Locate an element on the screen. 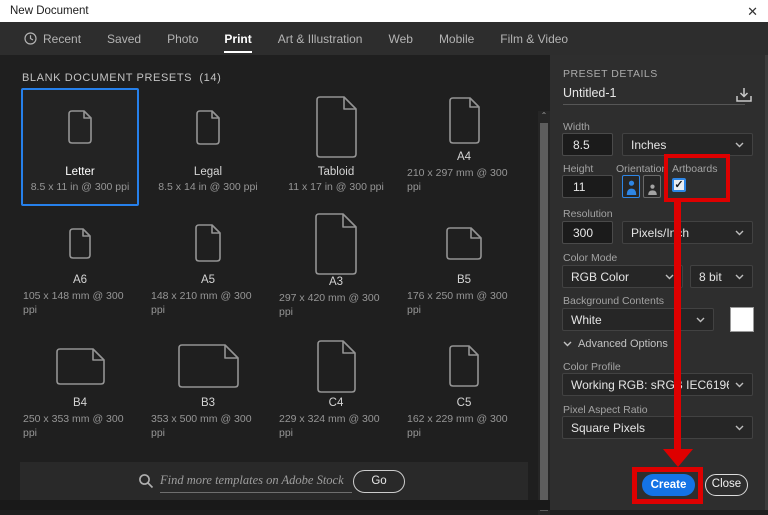 The width and height of the screenshot is (768, 515). preset-card-legal: Legal 8.5 x 14 in @ 300 ppi is located at coordinates (208, 147).